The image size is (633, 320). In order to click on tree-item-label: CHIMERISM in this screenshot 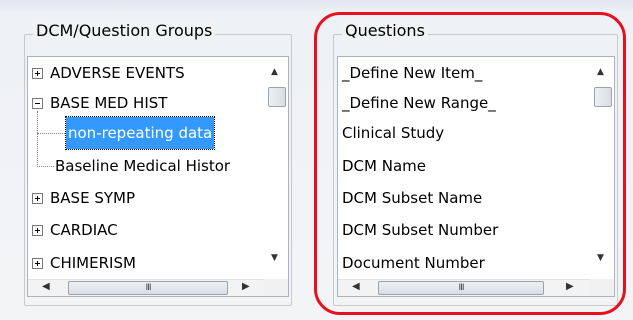, I will do `click(93, 263)`.